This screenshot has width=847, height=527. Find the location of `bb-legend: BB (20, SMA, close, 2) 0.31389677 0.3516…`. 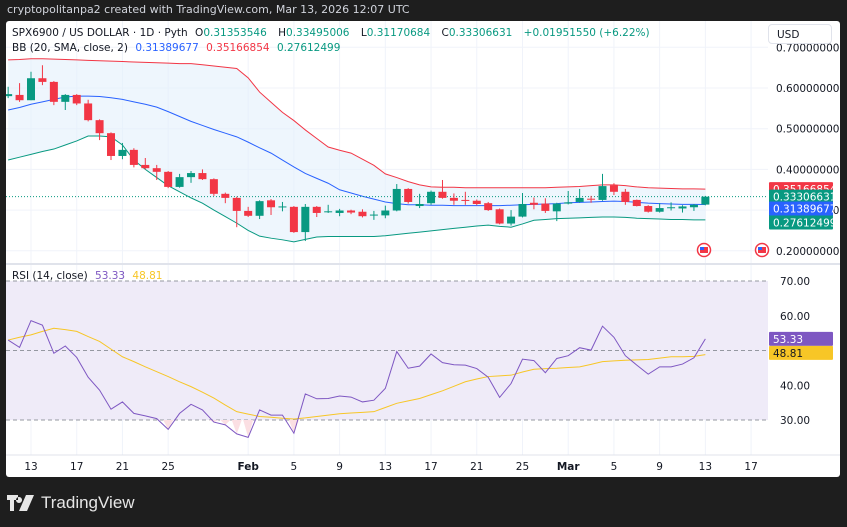

bb-legend: BB (20, SMA, close, 2) 0.31389677 0.3516… is located at coordinates (178, 48).